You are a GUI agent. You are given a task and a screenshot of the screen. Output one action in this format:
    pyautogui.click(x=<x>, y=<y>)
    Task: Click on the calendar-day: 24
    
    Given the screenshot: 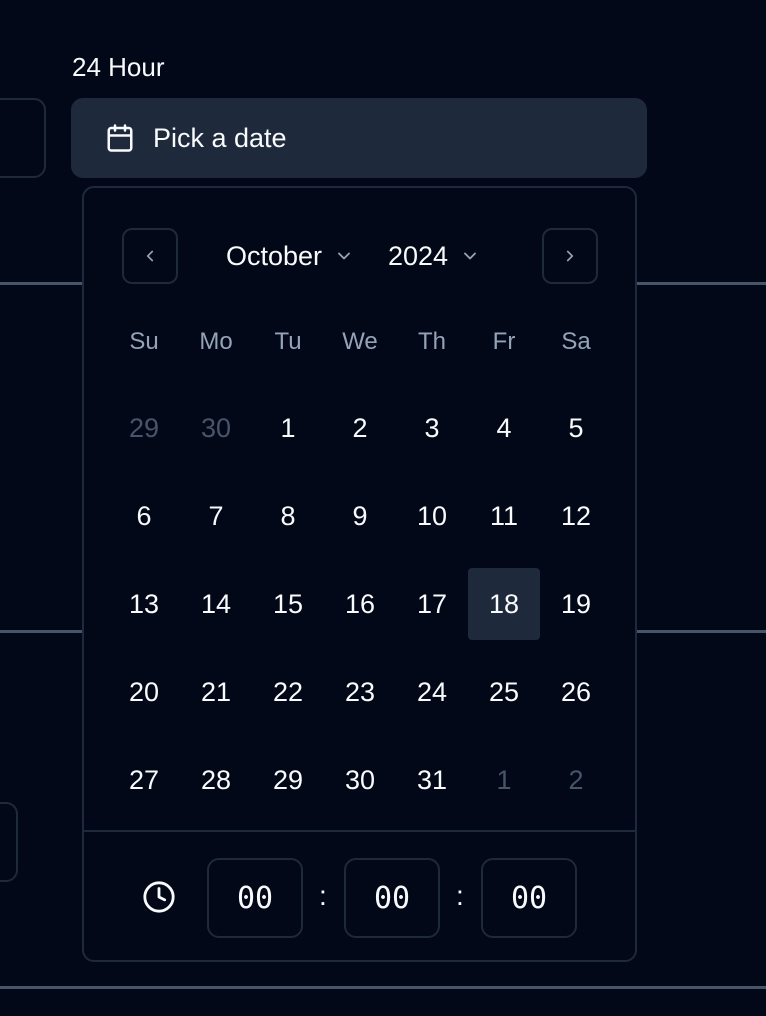 What is the action you would take?
    pyautogui.click(x=432, y=692)
    